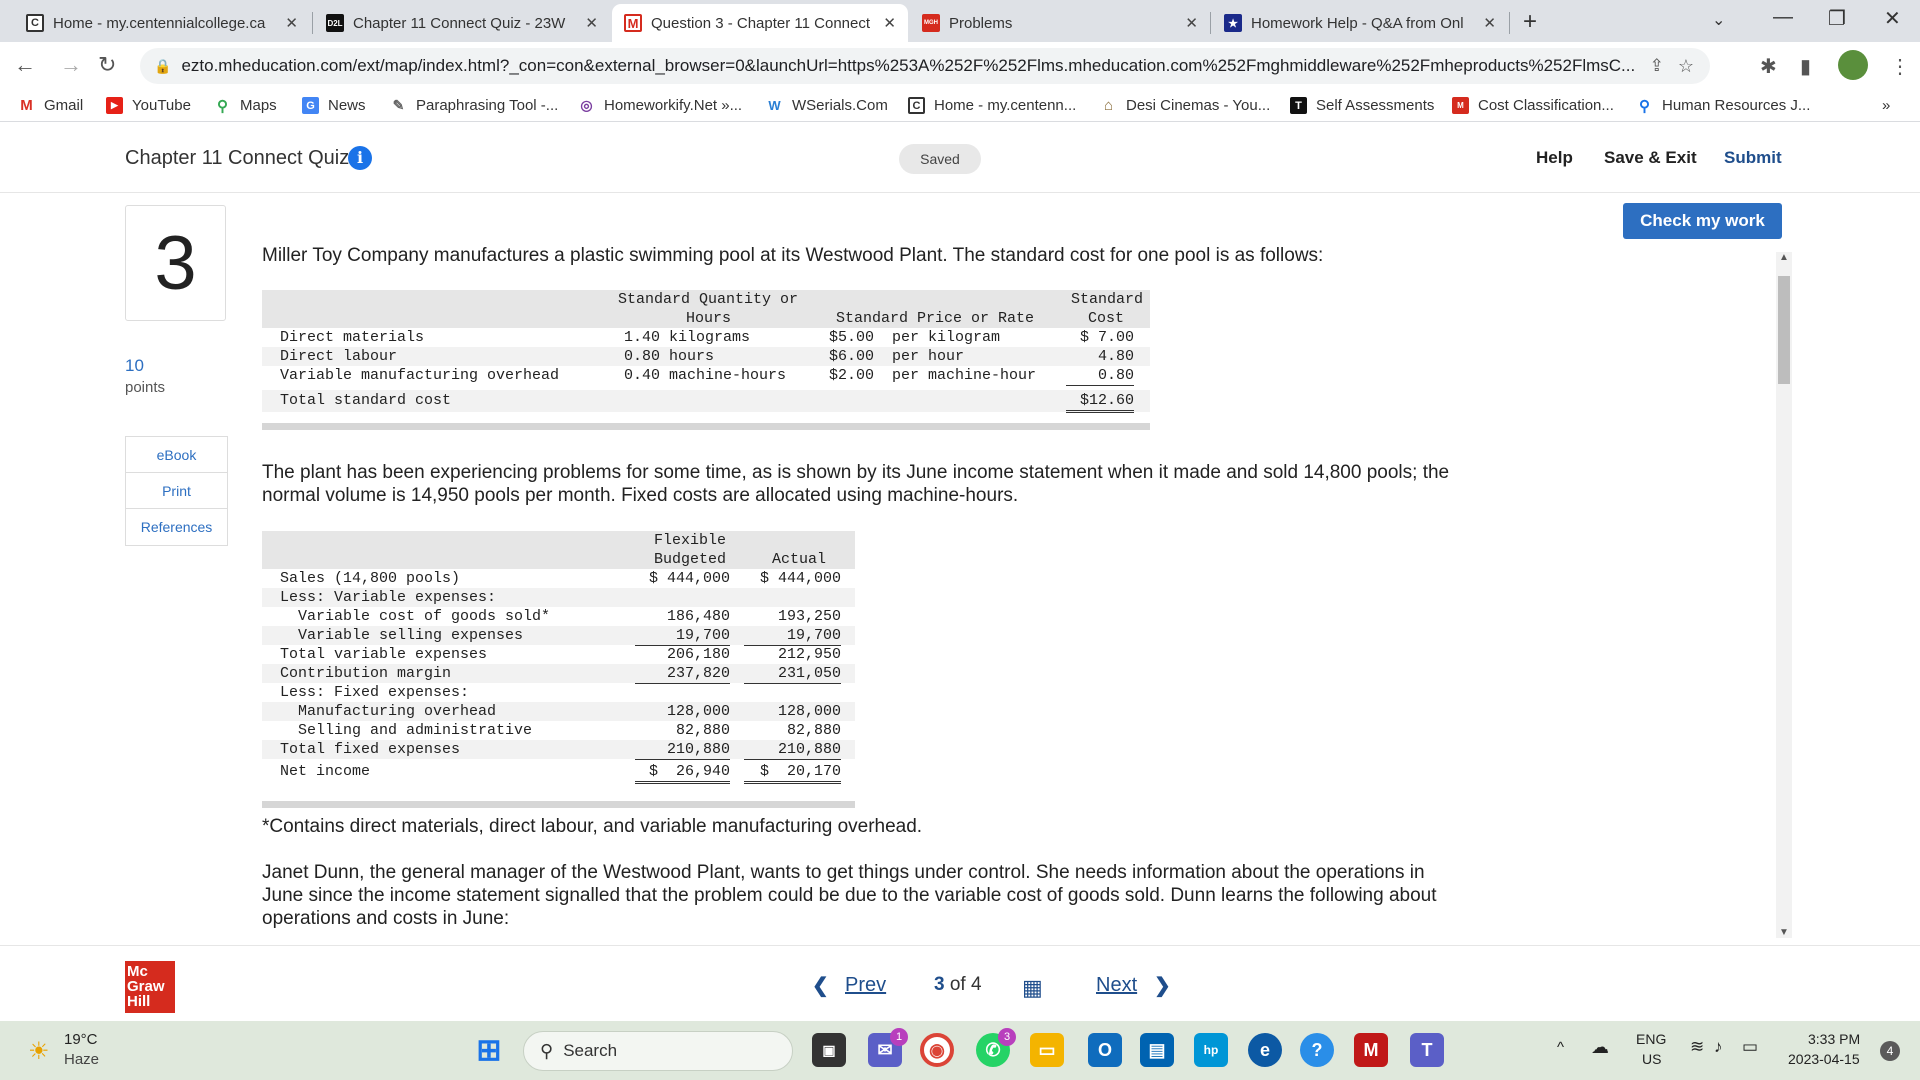  I want to click on help-icon: ?, so click(1317, 1050).